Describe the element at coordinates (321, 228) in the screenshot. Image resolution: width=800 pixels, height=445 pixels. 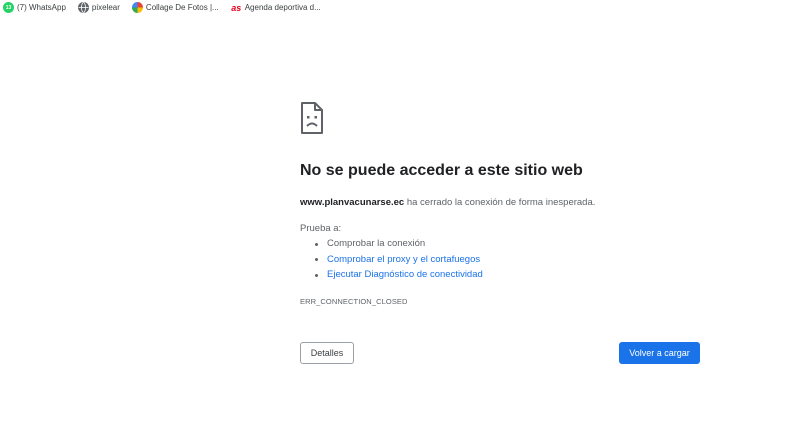
I see `try-label: Prueba a:` at that location.